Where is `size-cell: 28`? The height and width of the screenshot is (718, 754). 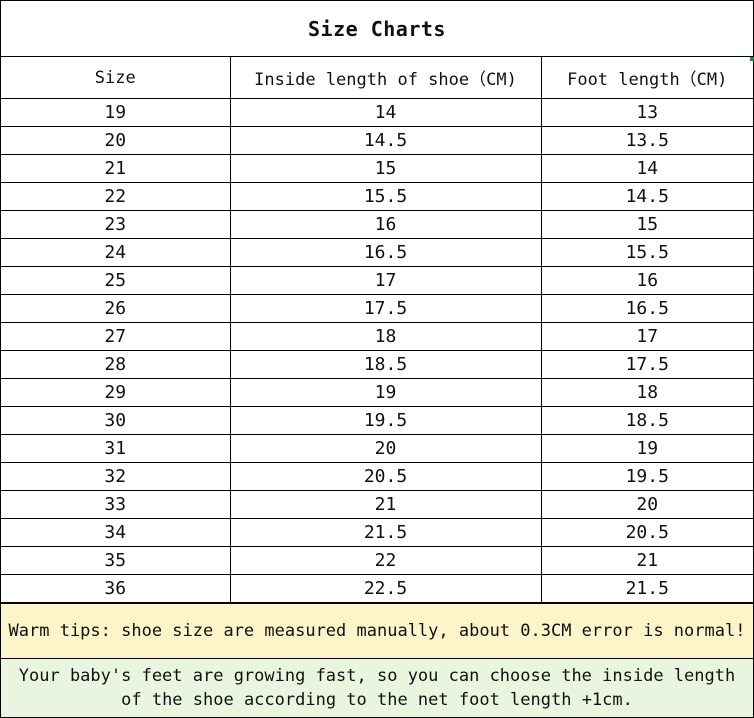
size-cell: 28 is located at coordinates (116, 364).